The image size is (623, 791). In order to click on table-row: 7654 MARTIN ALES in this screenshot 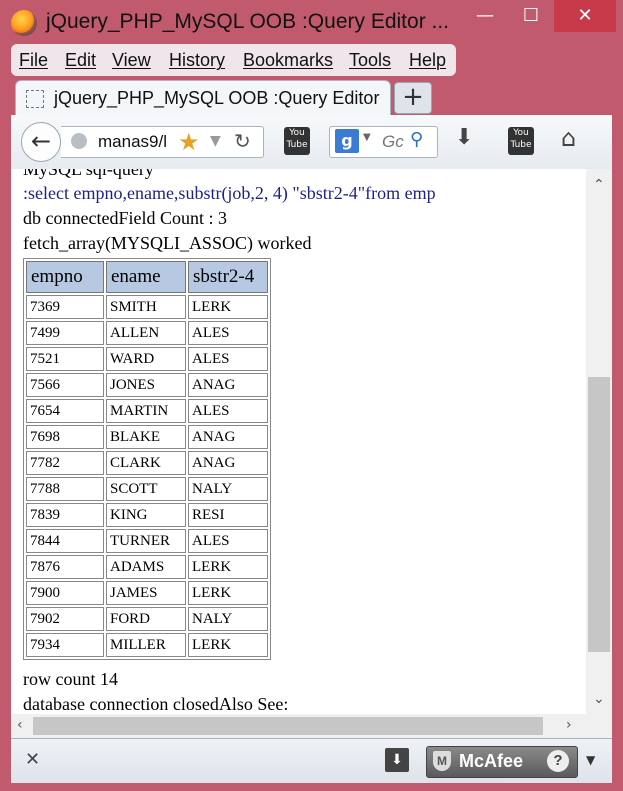, I will do `click(147, 411)`.